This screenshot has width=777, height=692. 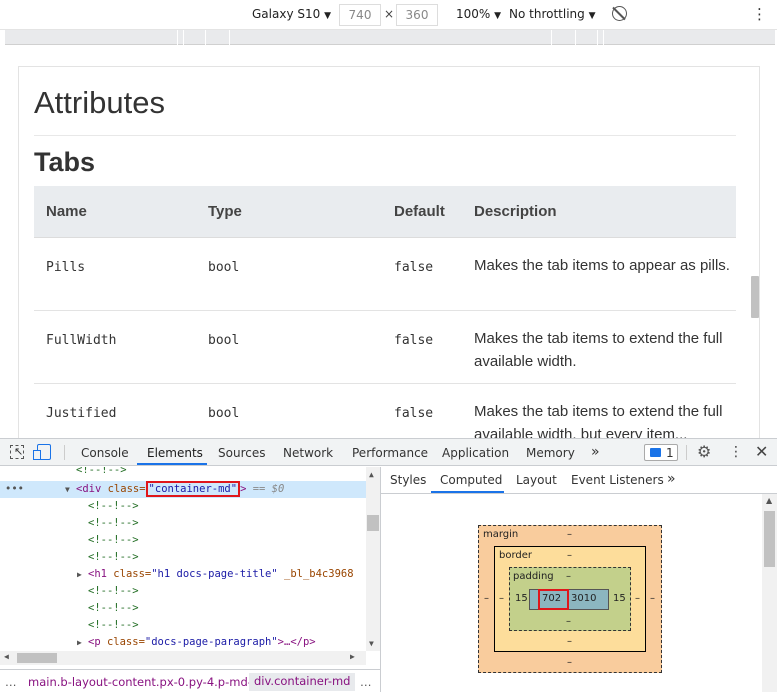 I want to click on node-markup: <p class="docs-page-paragraph">…</p>, so click(x=202, y=642).